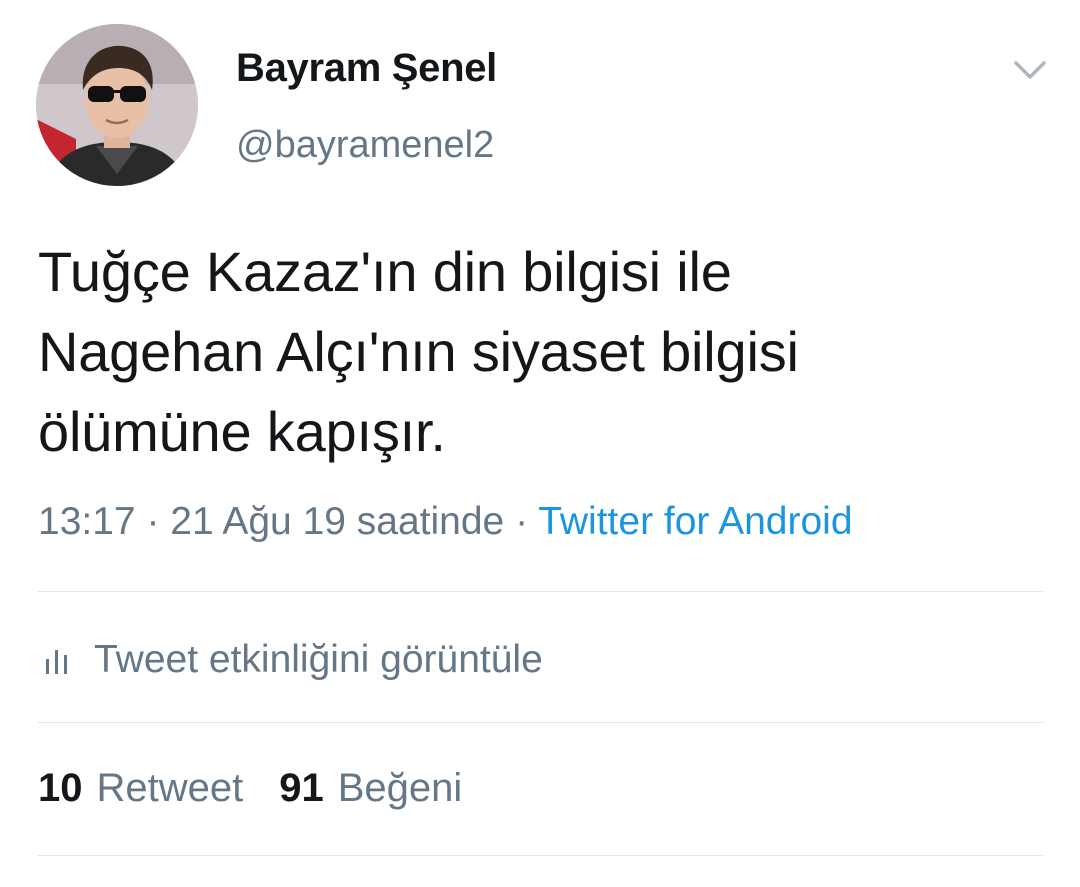  I want to click on profile-photo-icon, so click(117, 105).